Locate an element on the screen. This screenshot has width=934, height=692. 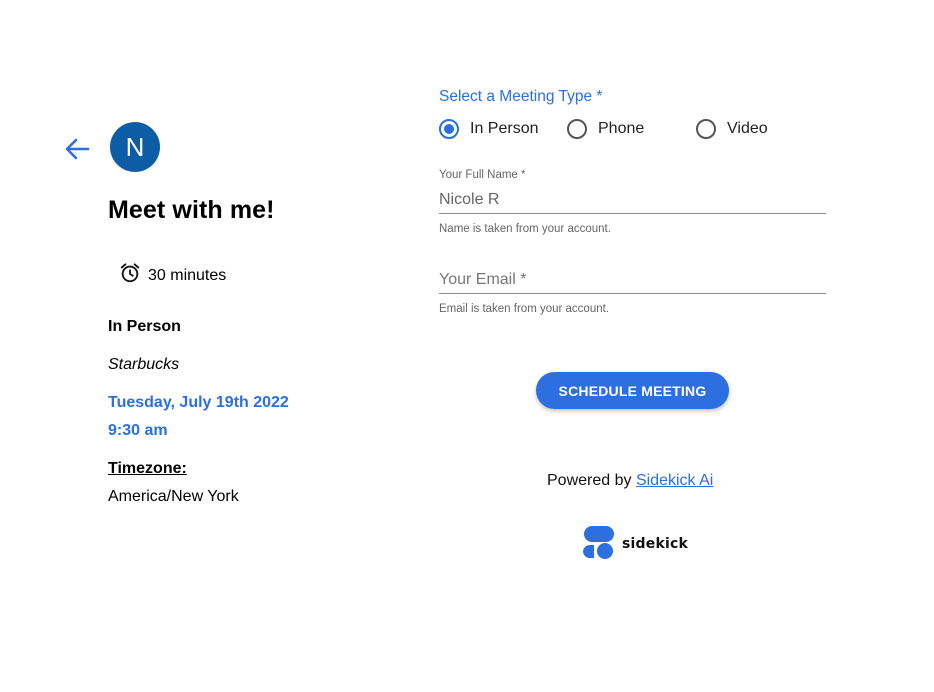
radio-video: Video is located at coordinates (732, 129).